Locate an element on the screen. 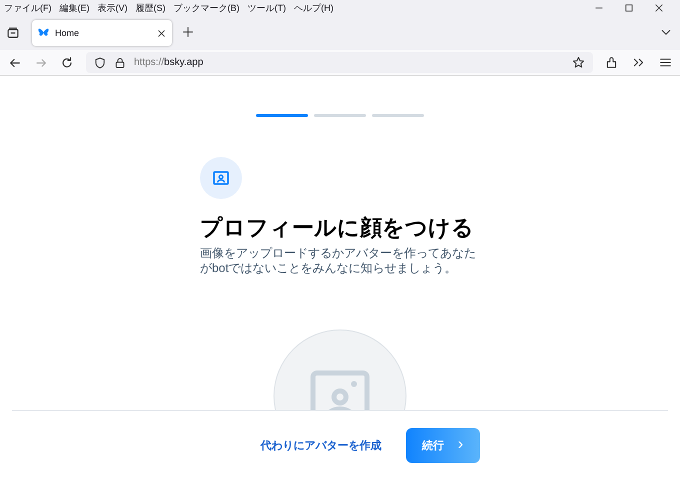  reload-icon is located at coordinates (67, 63).